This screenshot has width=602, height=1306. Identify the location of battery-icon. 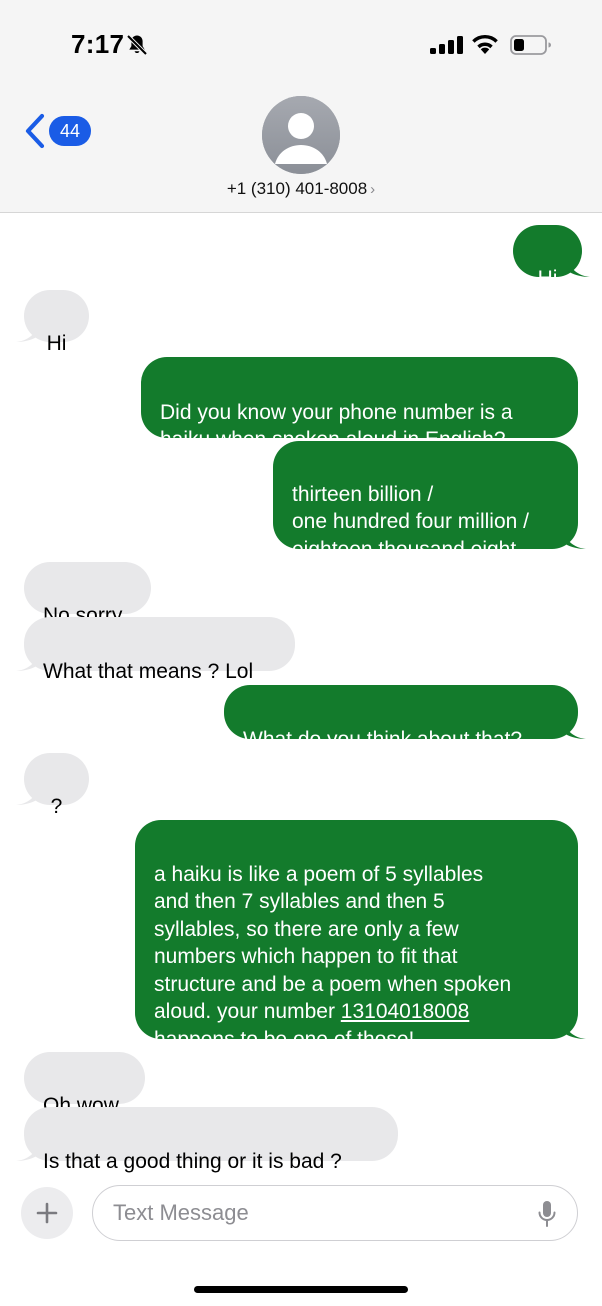
(530, 45).